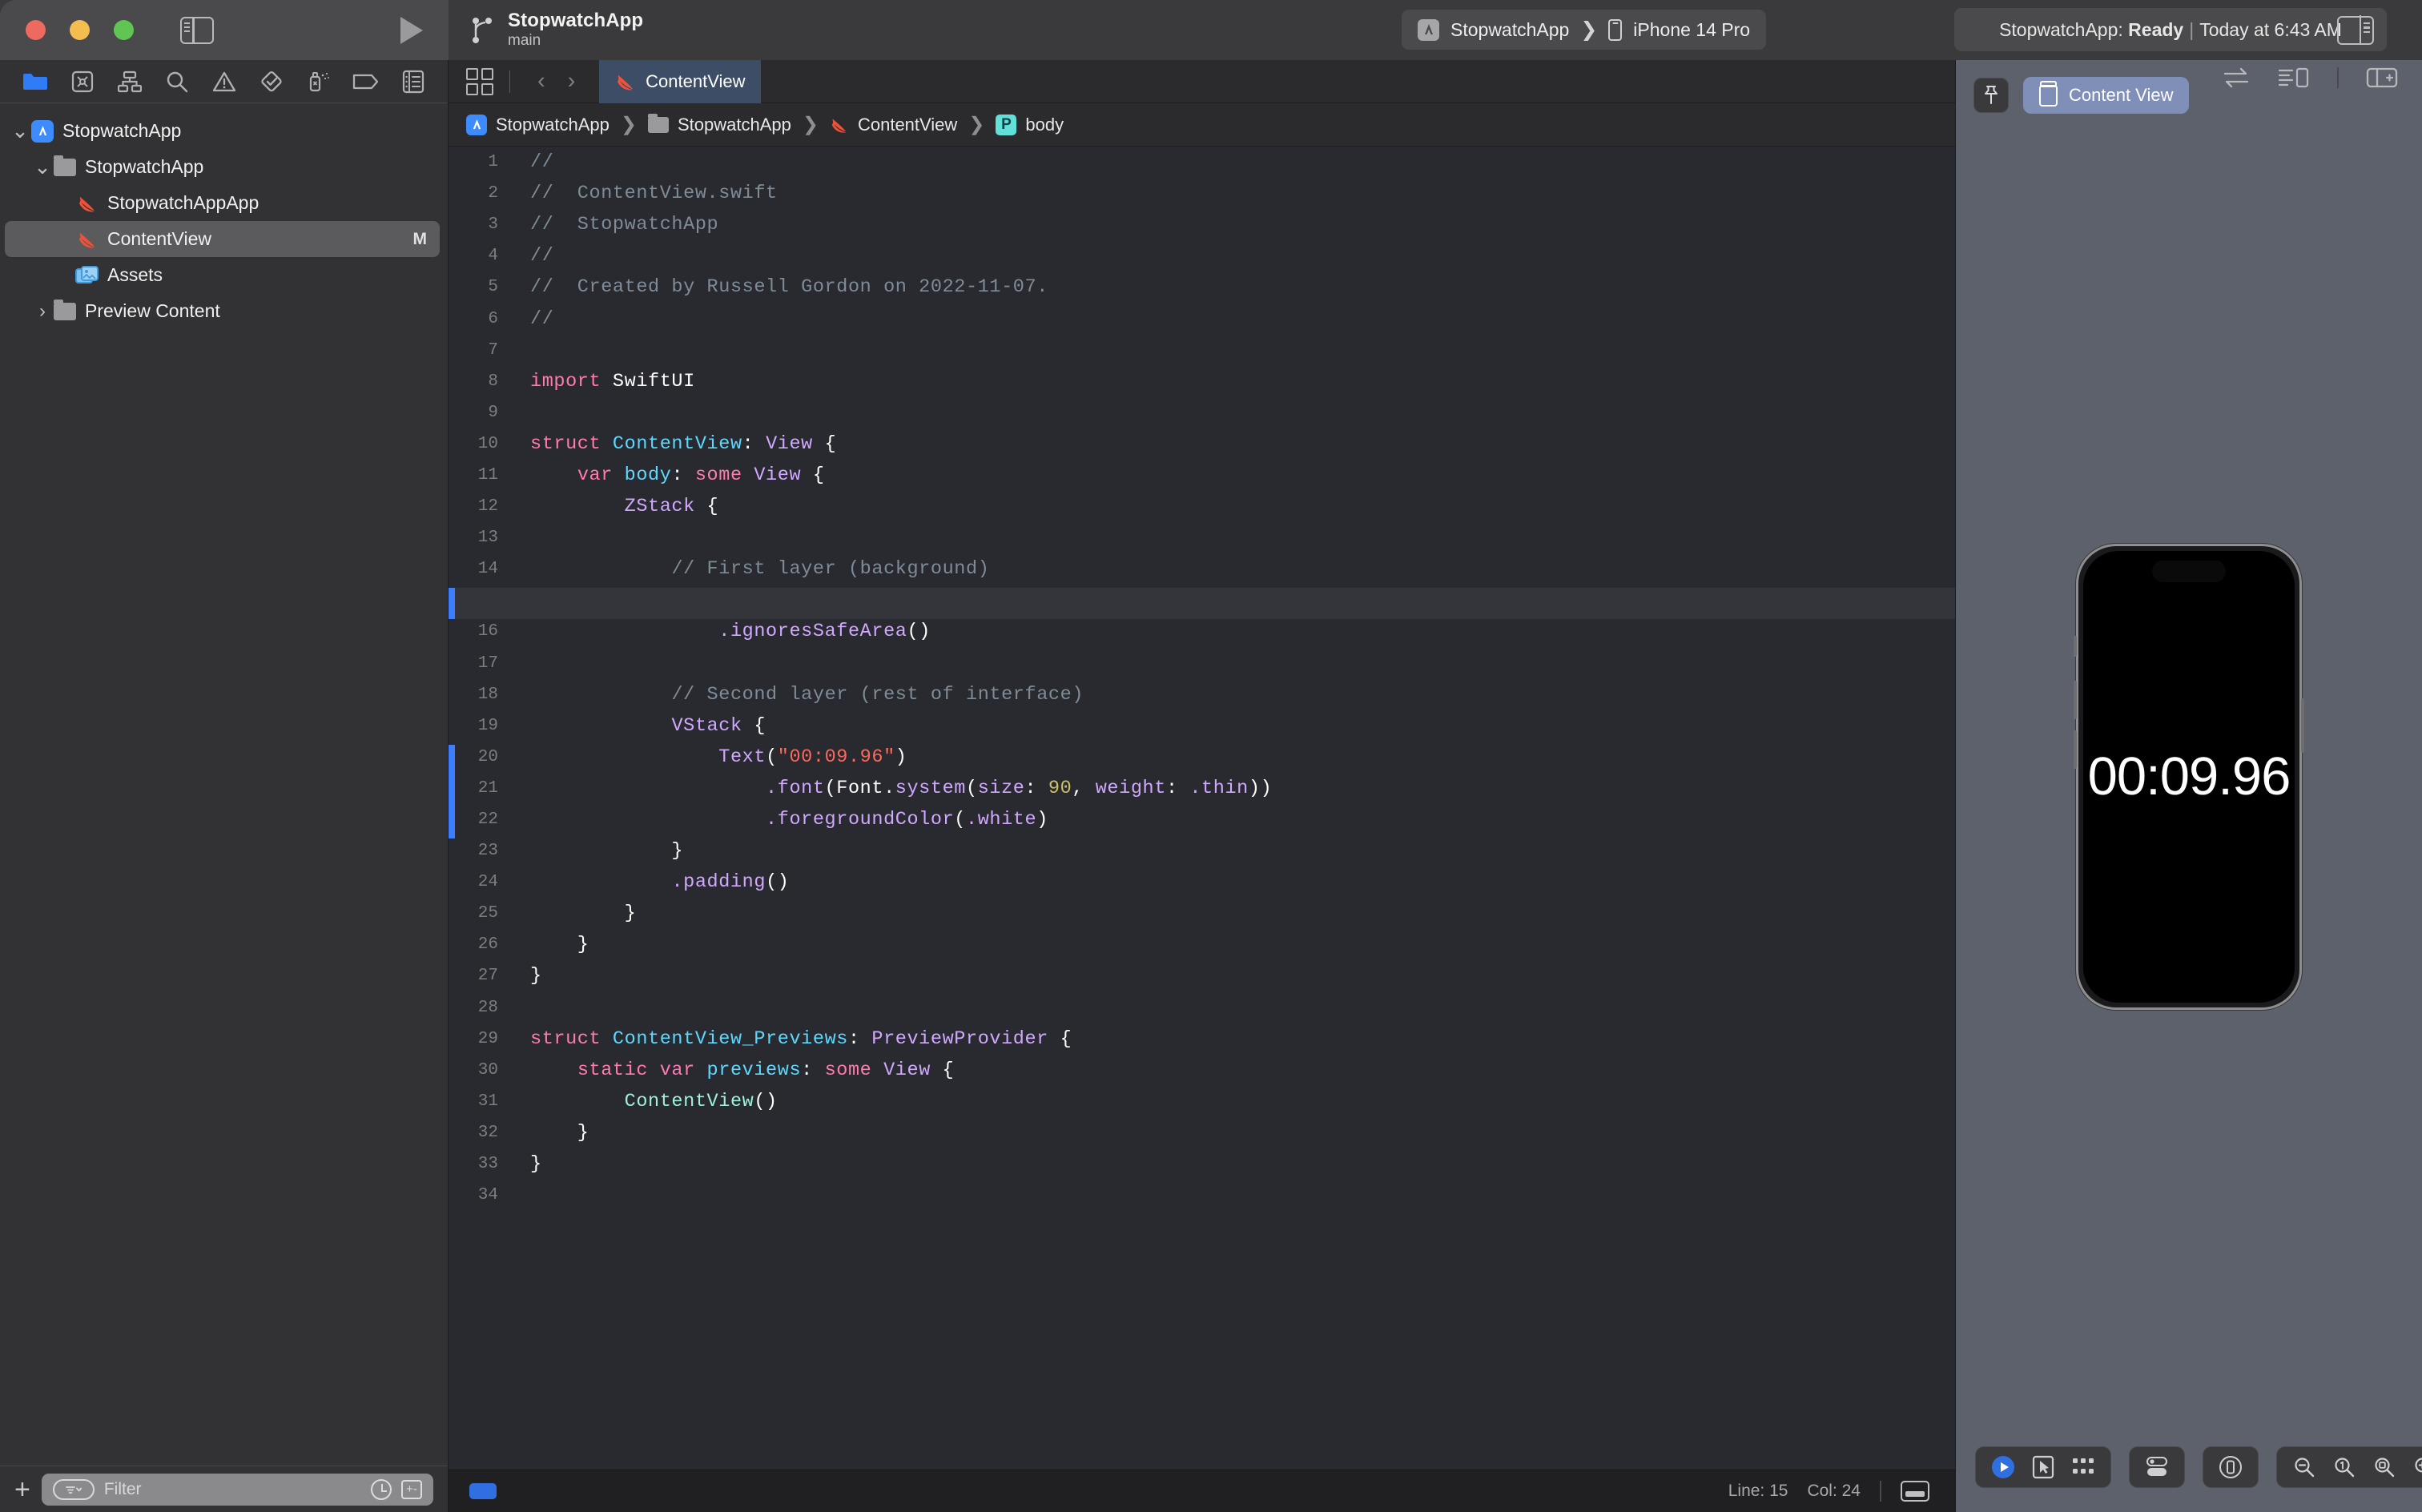 The width and height of the screenshot is (2422, 1512). I want to click on code-line: 6 //, so click(1202, 318).